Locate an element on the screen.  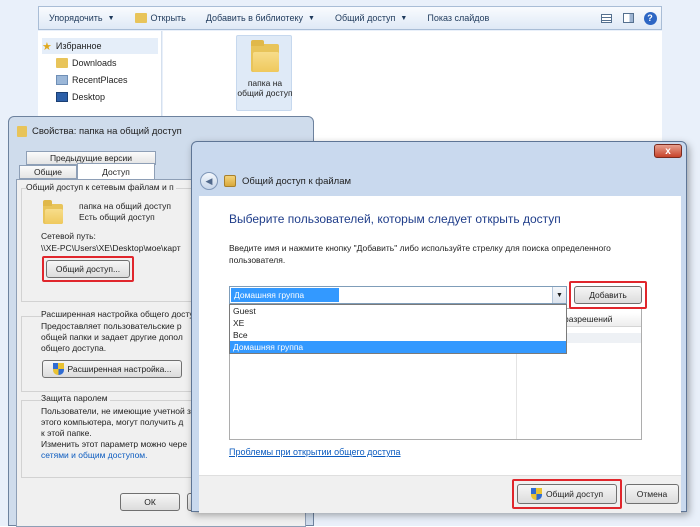
view-icon is located at coordinates (606, 18).